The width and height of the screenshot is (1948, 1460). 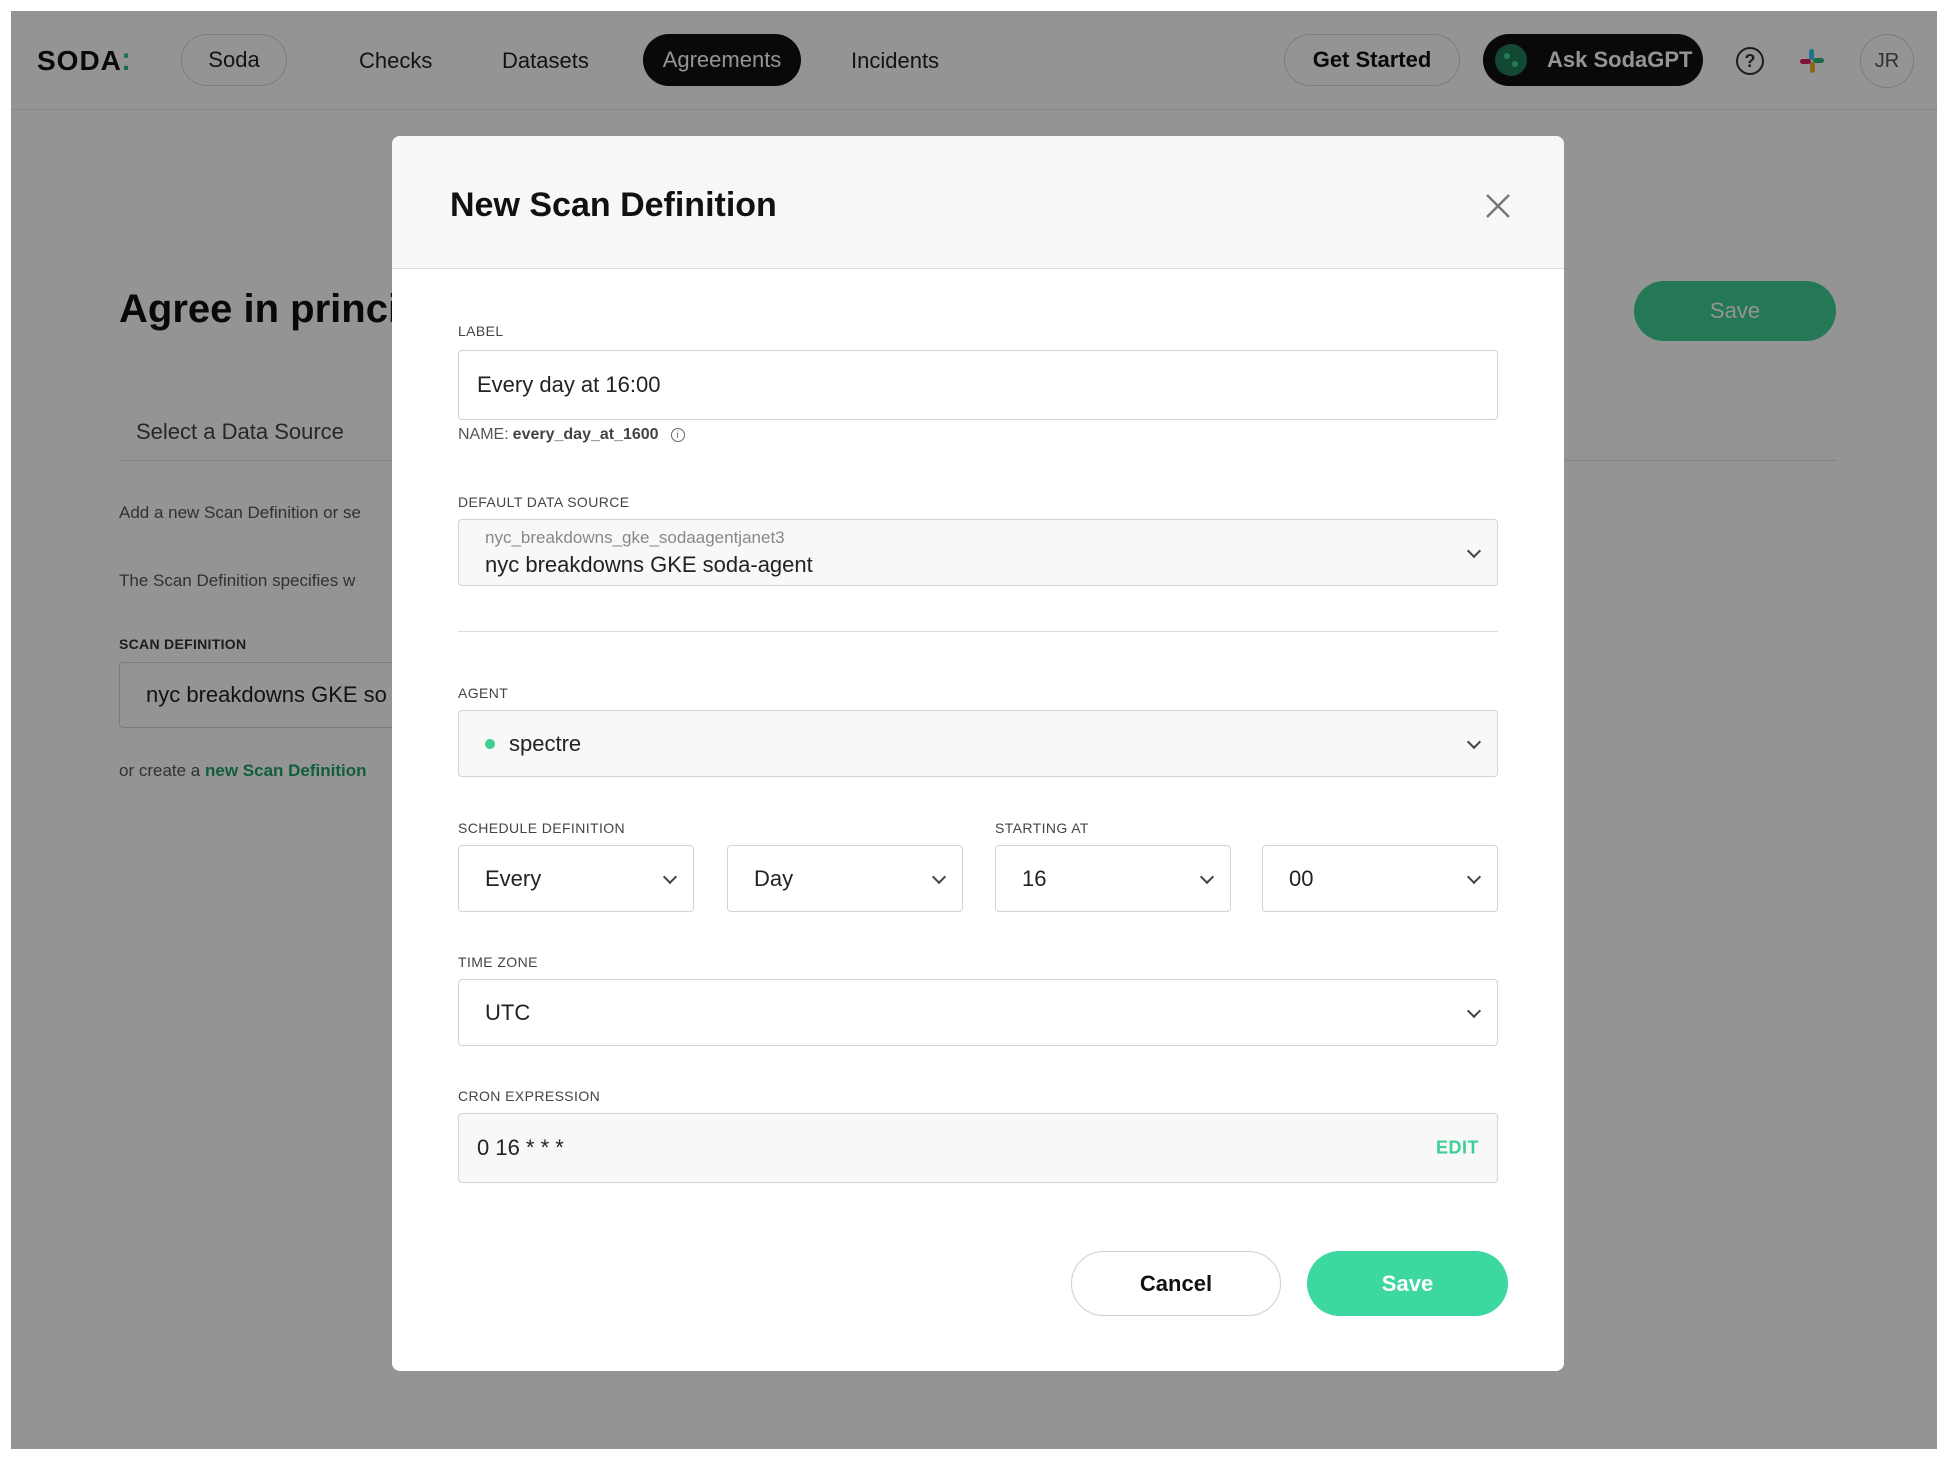 I want to click on close-icon, so click(x=1498, y=206).